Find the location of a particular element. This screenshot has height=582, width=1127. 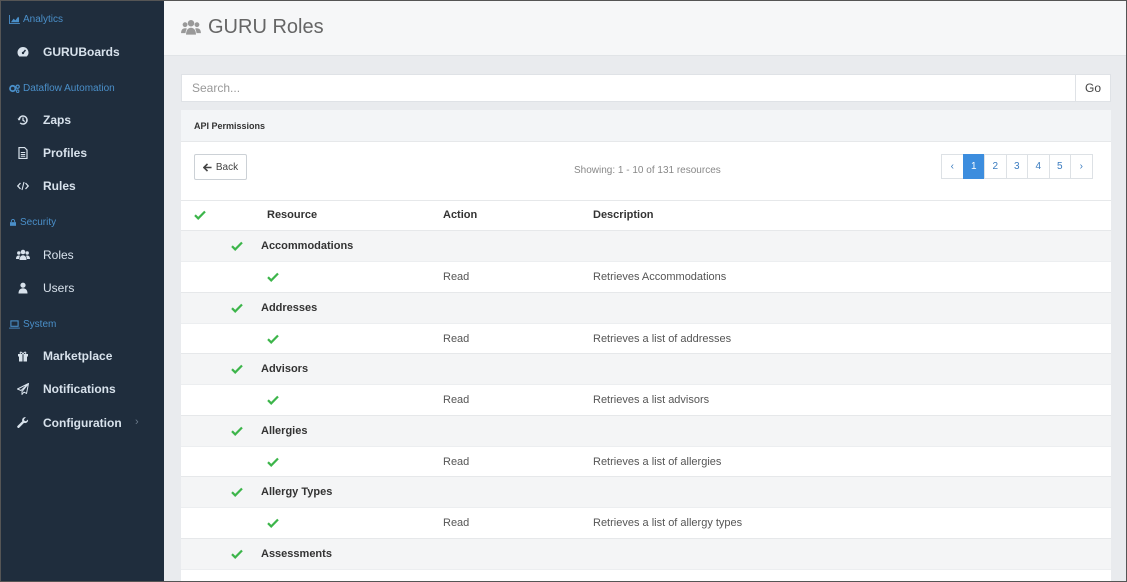

code-icon is located at coordinates (23, 186).